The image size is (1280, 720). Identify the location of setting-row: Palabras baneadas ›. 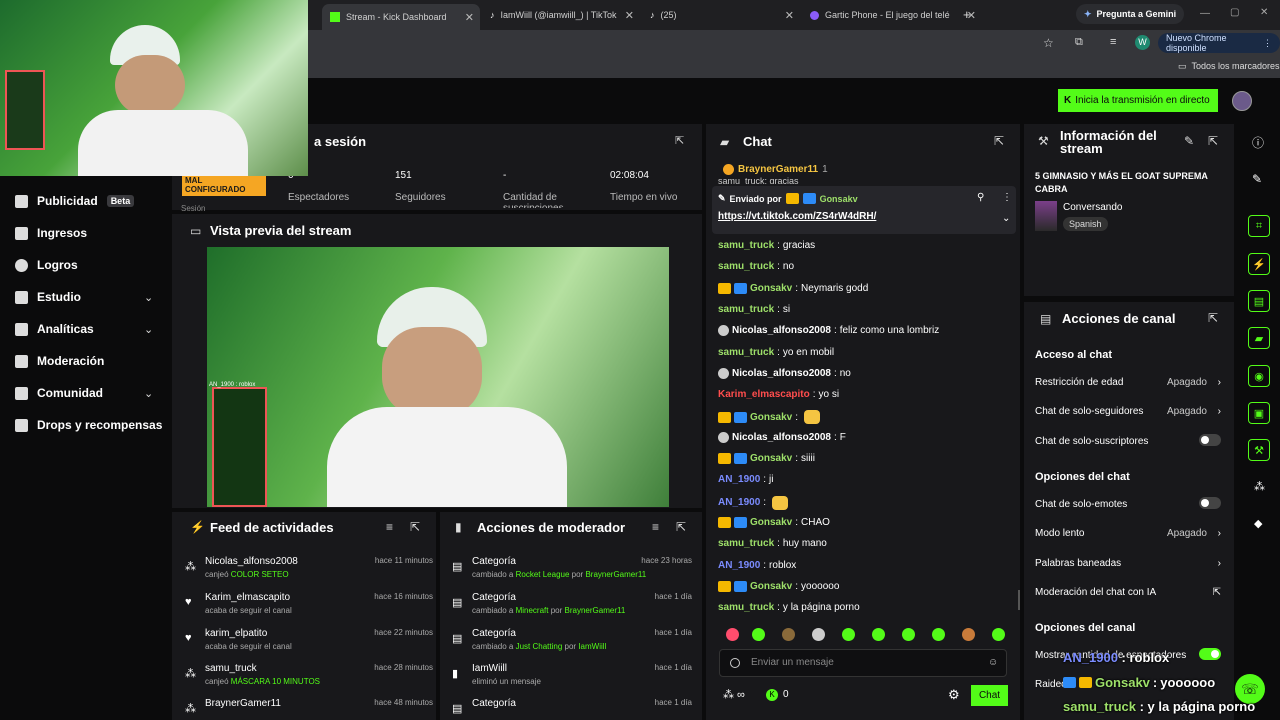
(1130, 563).